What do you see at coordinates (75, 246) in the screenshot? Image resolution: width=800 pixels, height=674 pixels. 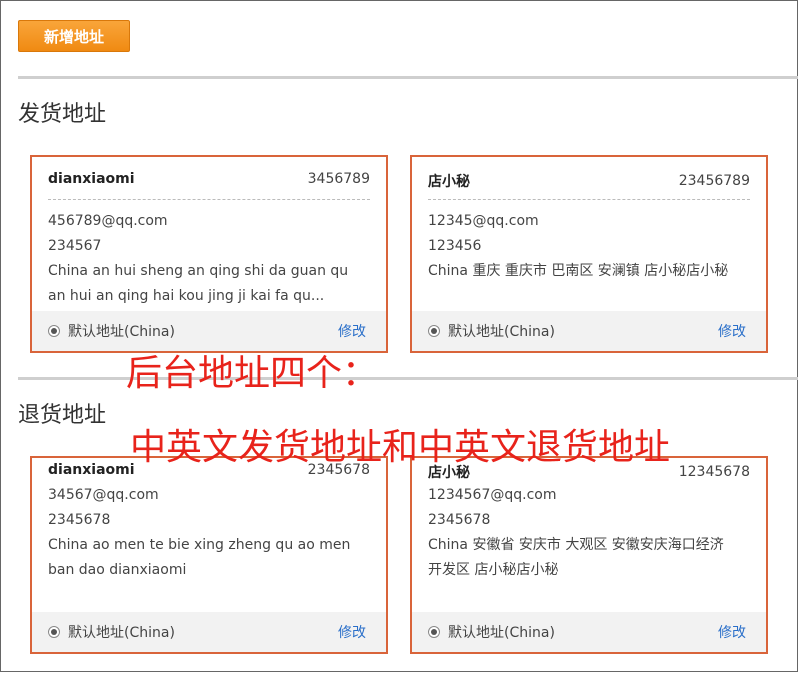 I see `postal-code: 234567` at bounding box center [75, 246].